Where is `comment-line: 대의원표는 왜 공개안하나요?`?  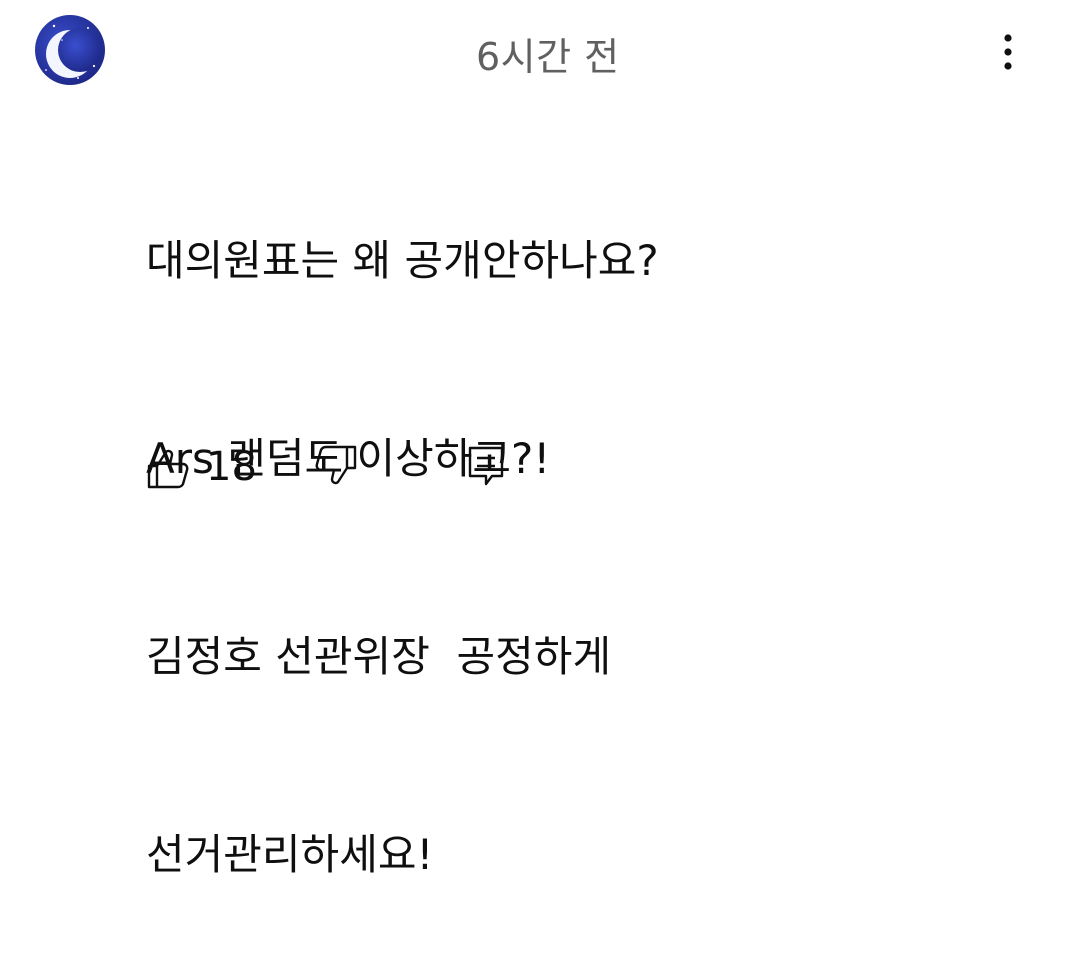 comment-line: 대의원표는 왜 공개안하나요? is located at coordinates (402, 260).